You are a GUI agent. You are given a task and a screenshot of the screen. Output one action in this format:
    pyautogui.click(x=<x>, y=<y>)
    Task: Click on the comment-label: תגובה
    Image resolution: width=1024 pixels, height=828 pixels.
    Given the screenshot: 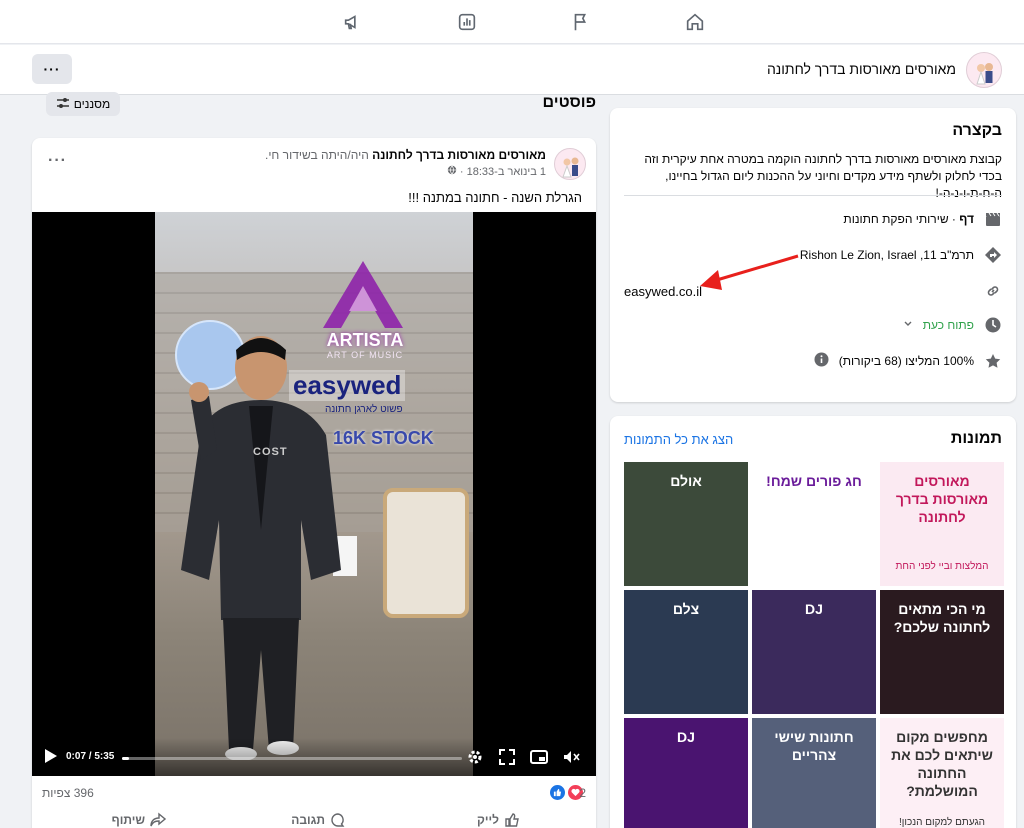 What is the action you would take?
    pyautogui.click(x=308, y=820)
    